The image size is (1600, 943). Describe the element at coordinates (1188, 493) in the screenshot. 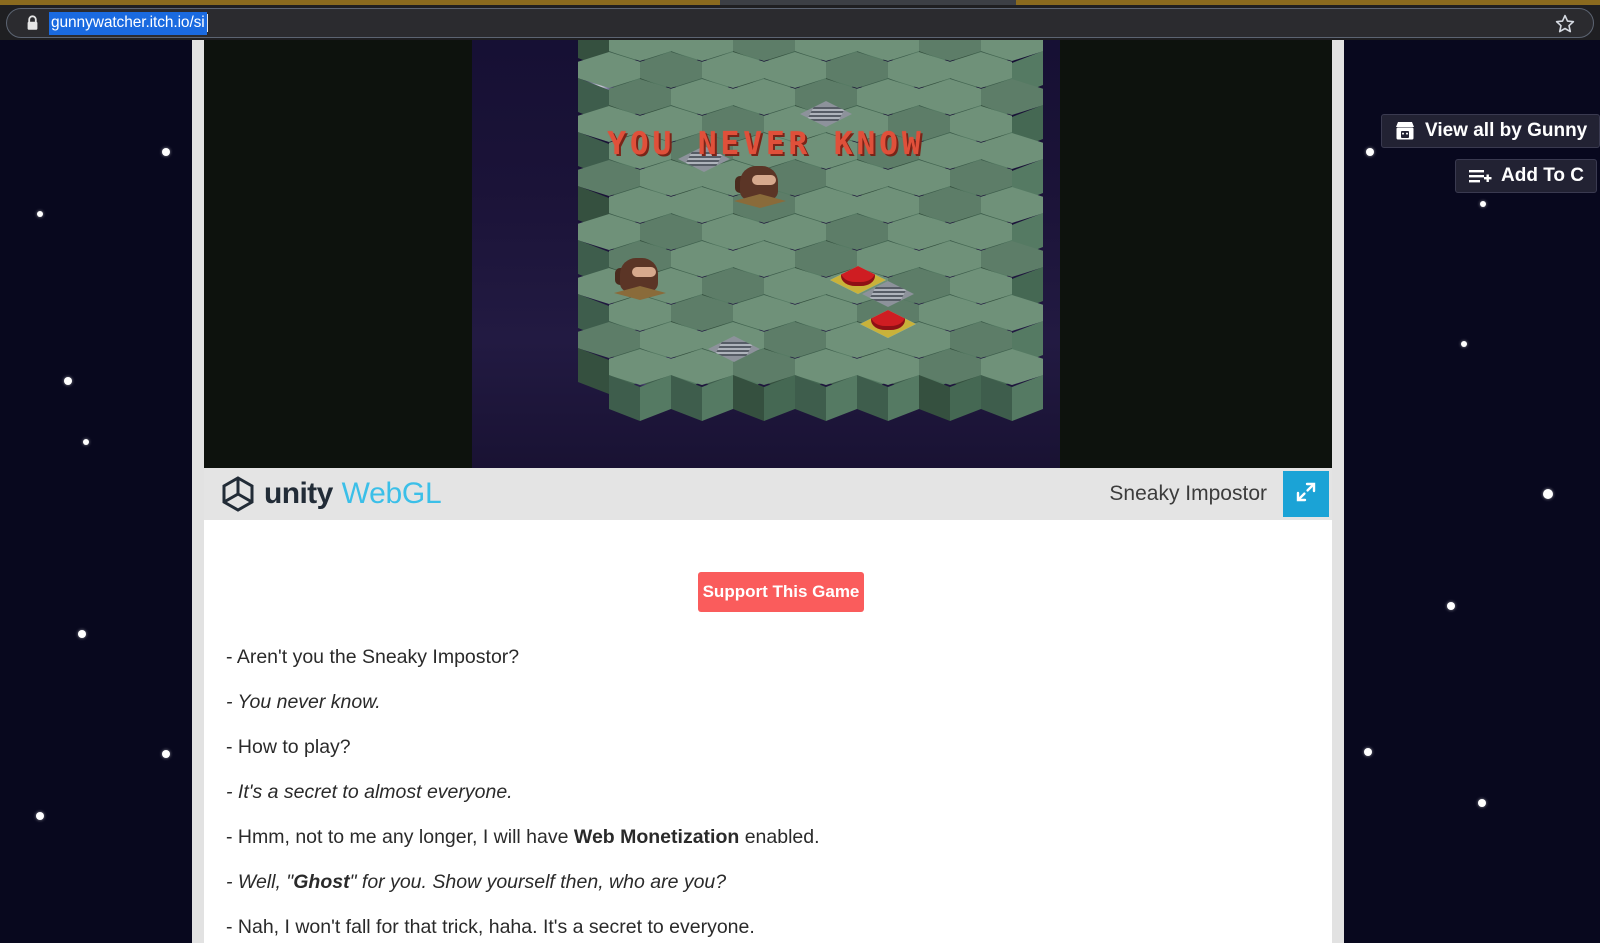

I see `game-title-label: Sneaky Impostor` at that location.